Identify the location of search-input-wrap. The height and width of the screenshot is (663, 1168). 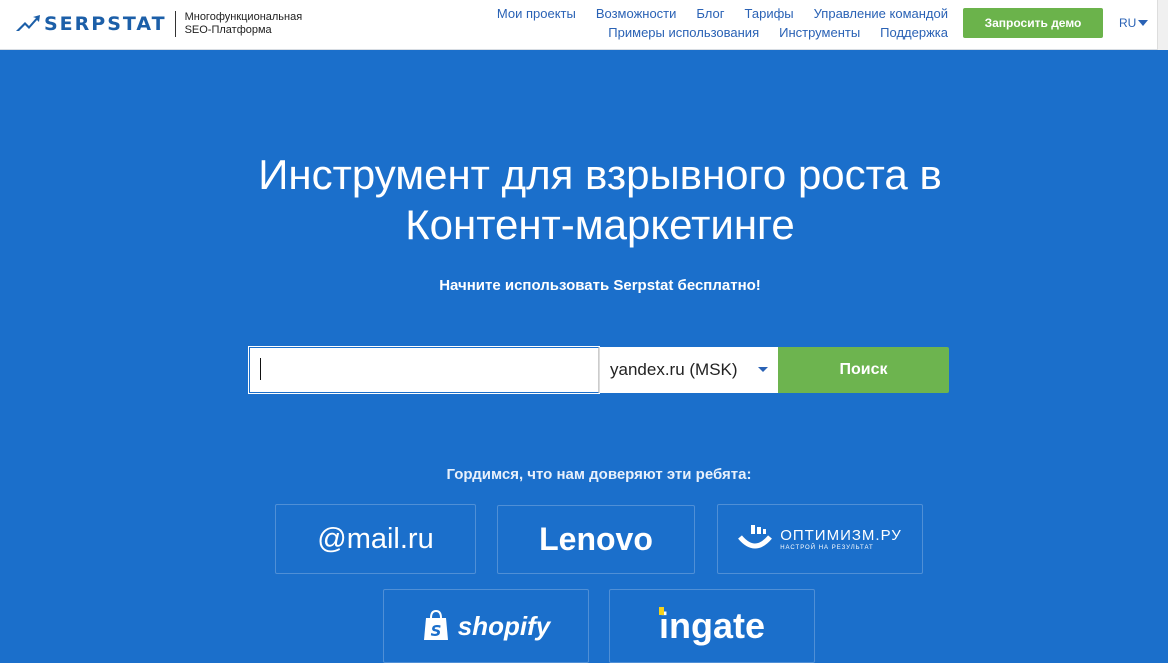
(424, 370).